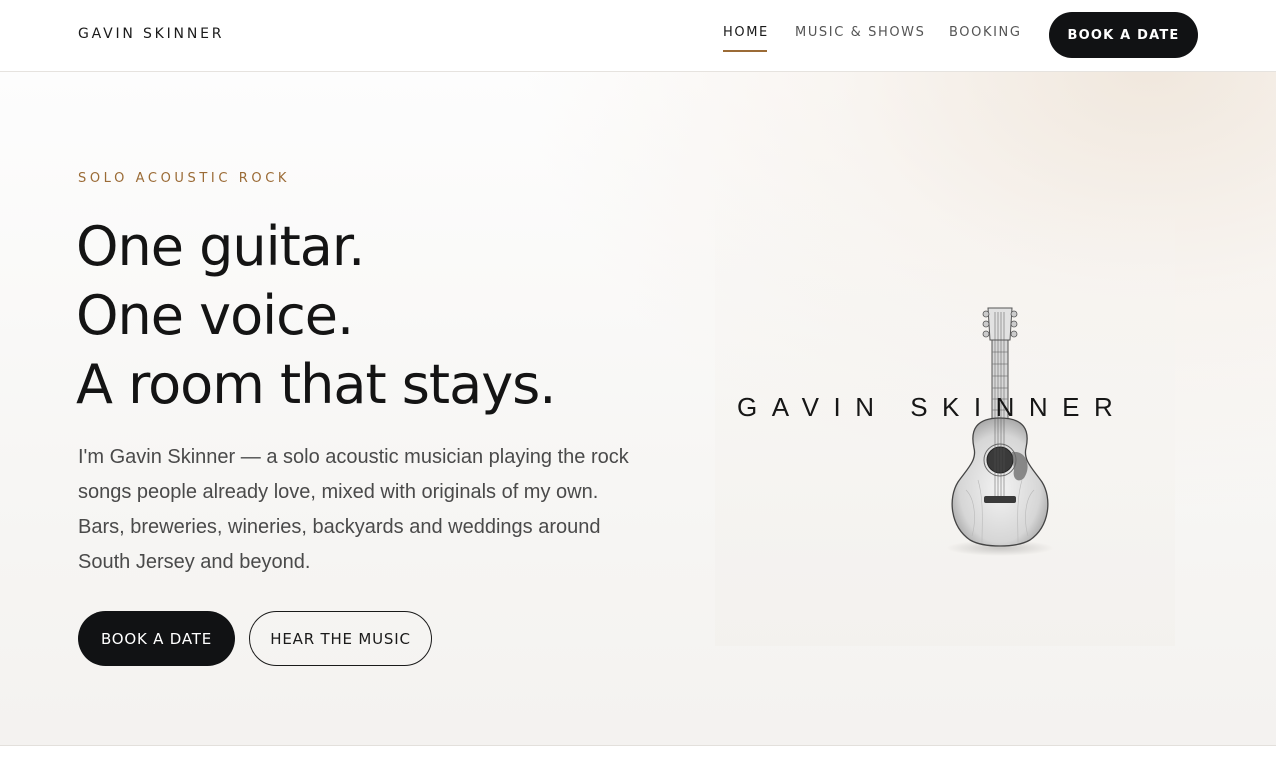 The width and height of the screenshot is (1276, 757). I want to click on section-divider, so click(638, 745).